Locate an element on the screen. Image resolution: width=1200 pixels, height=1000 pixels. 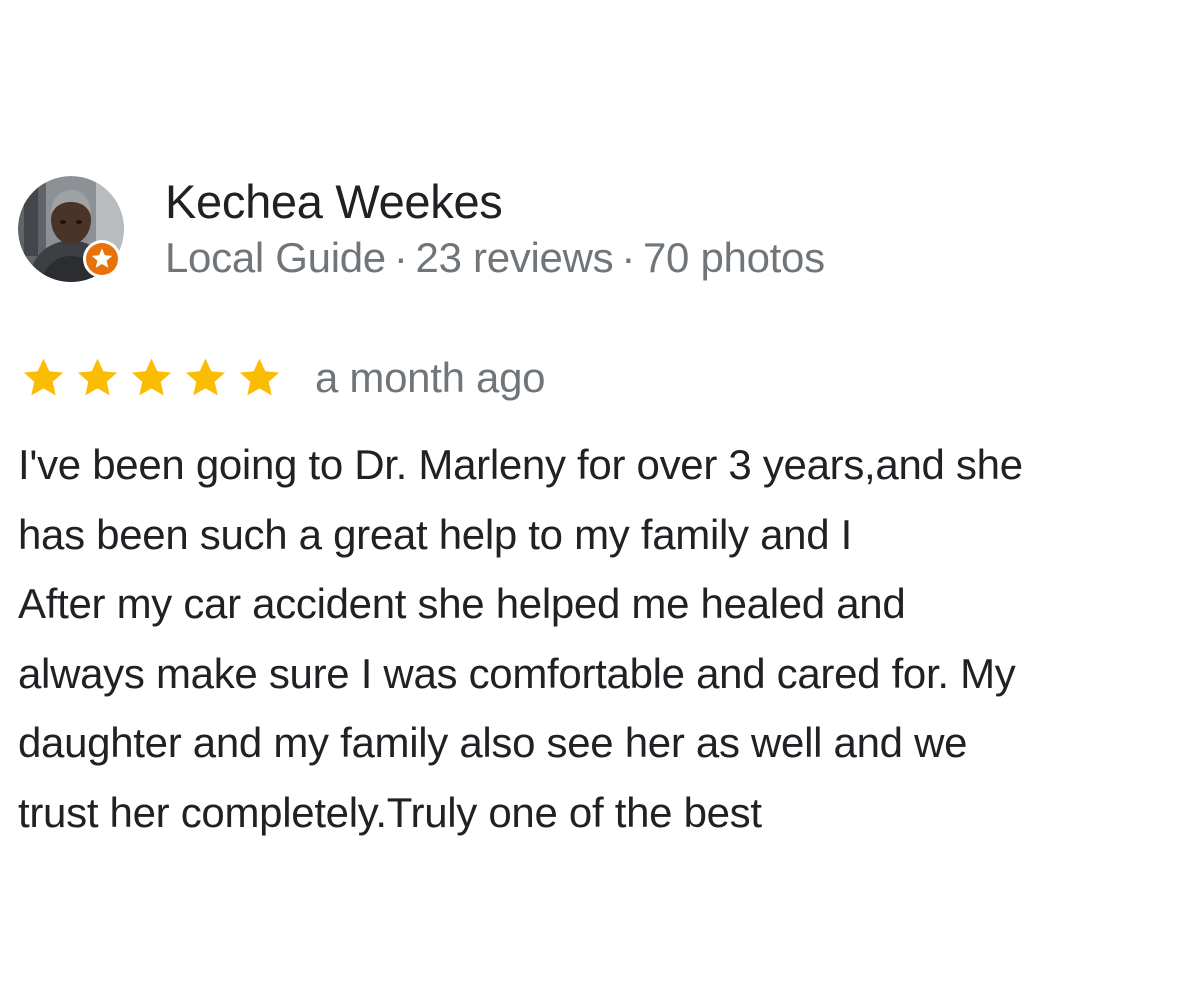
author-meta: Local Guide · 23 reviews · 70 photos is located at coordinates (495, 258).